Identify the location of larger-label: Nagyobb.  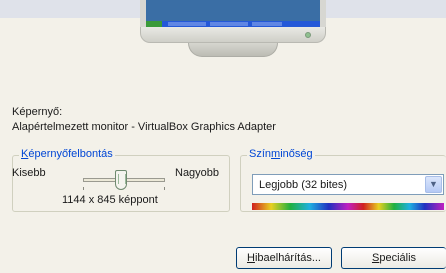
(197, 173).